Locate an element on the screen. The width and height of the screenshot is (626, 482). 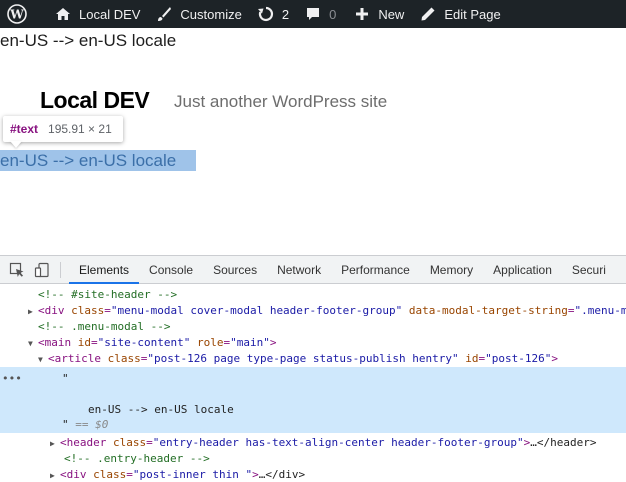
dom-line: <!-- .entry-header --> is located at coordinates (313, 459).